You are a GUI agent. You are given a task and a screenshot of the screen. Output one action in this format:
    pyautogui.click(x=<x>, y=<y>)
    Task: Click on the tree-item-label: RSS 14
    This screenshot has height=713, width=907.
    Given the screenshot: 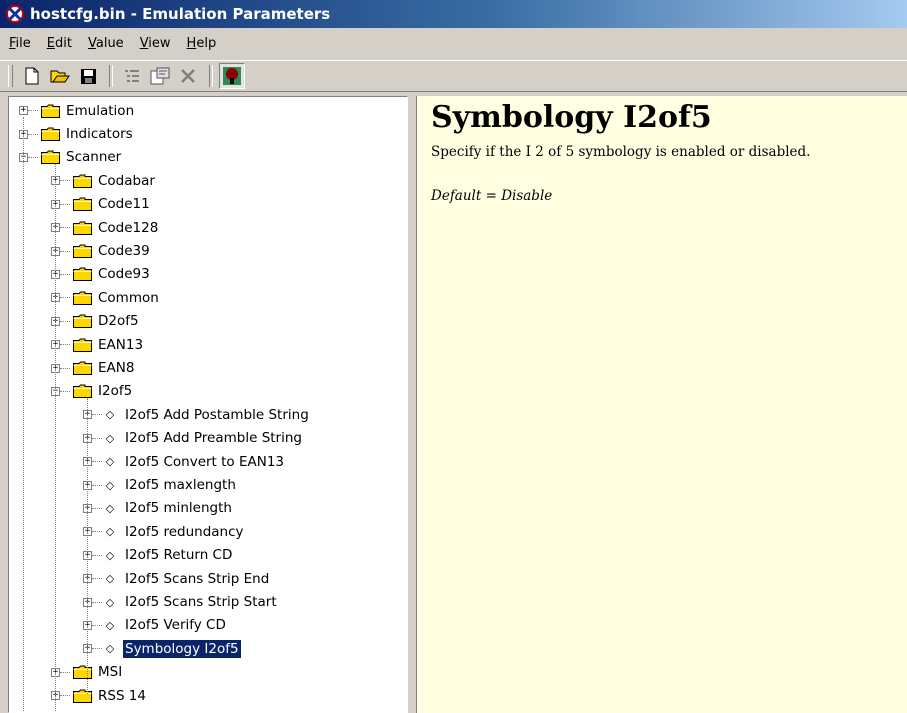 What is the action you would take?
    pyautogui.click(x=122, y=695)
    